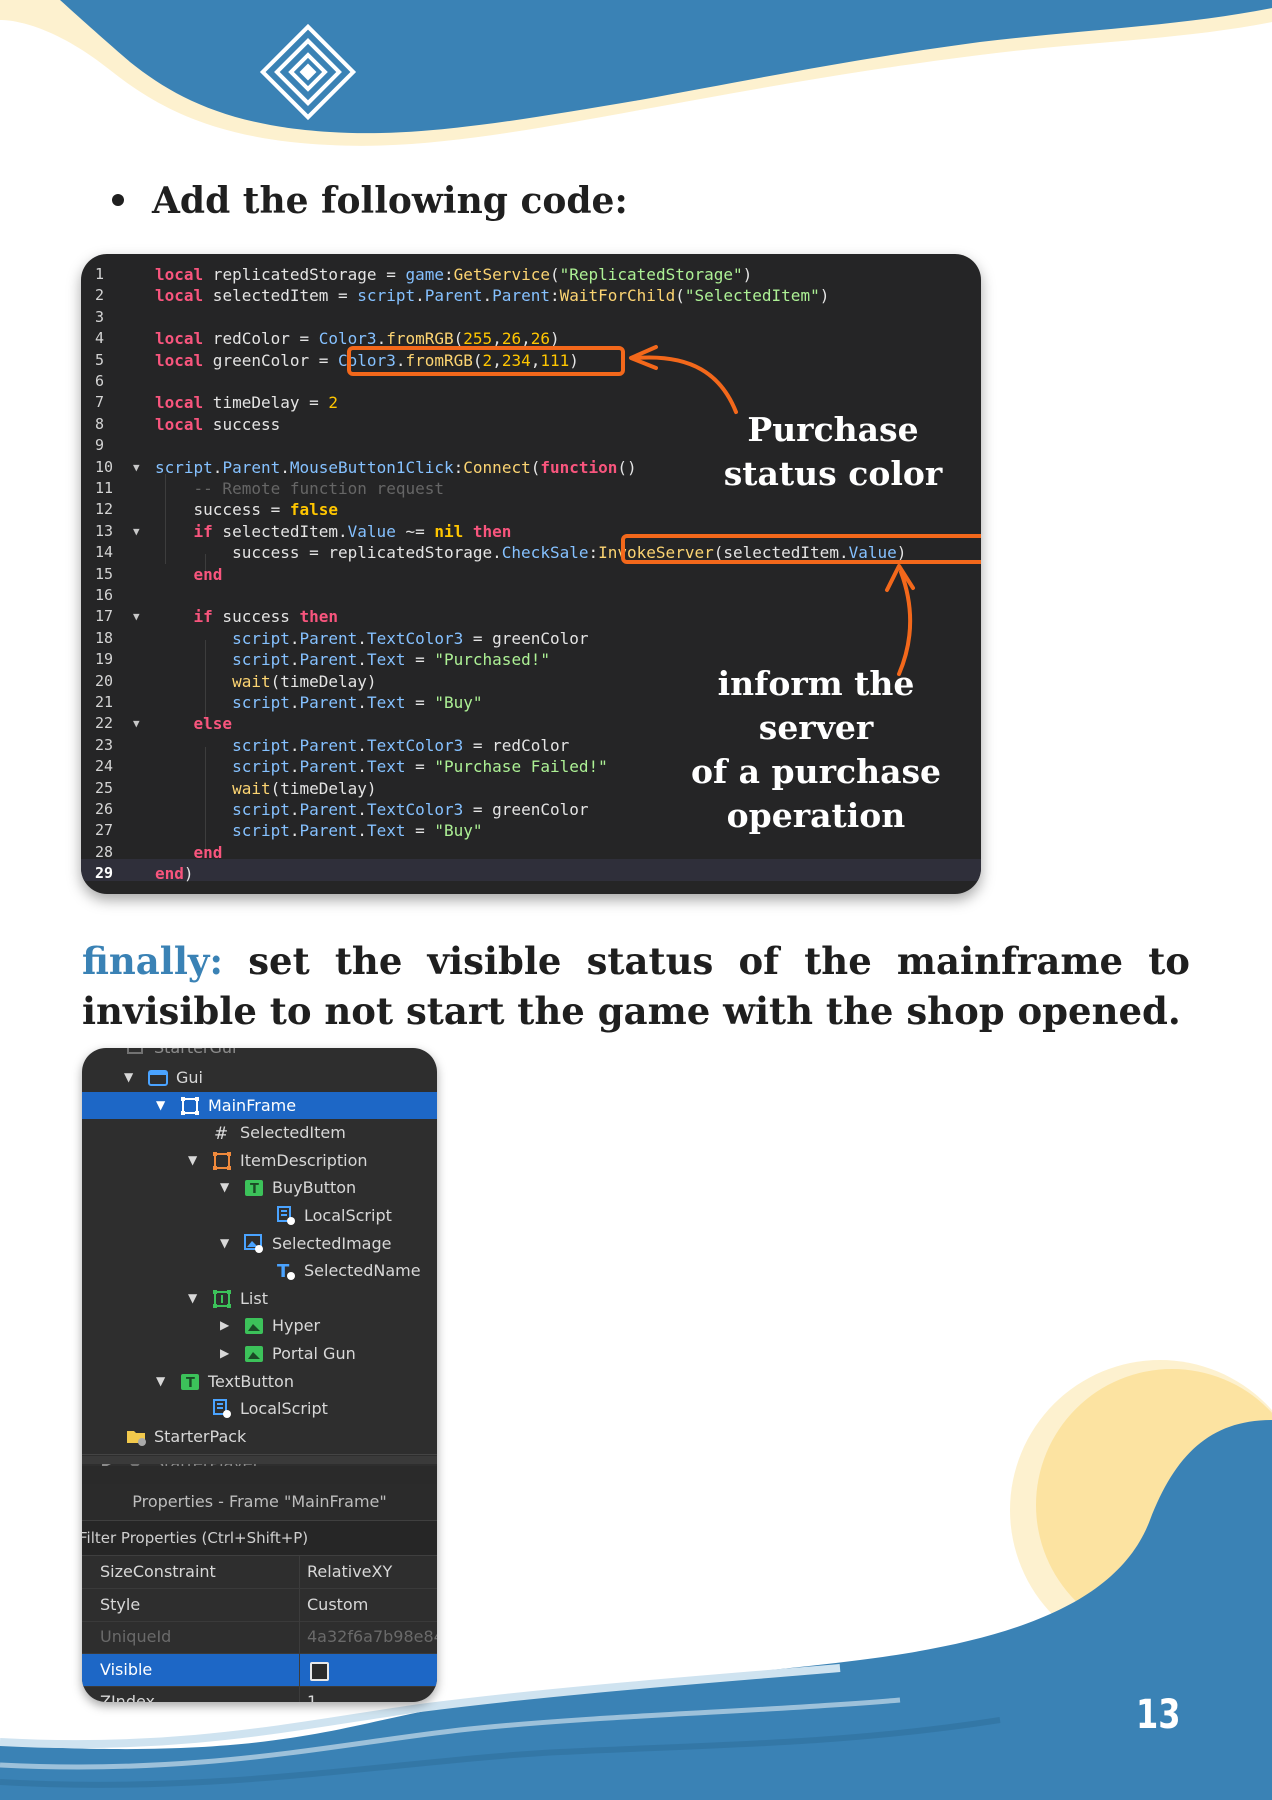  I want to click on property-row: Visible, so click(259, 1670).